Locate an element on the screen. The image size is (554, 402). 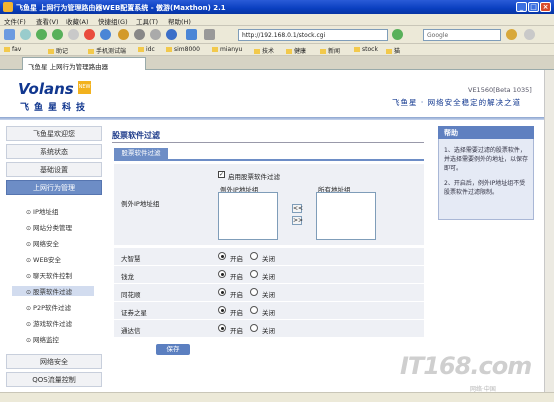
close-tab-icon is located at coordinates (89, 34).